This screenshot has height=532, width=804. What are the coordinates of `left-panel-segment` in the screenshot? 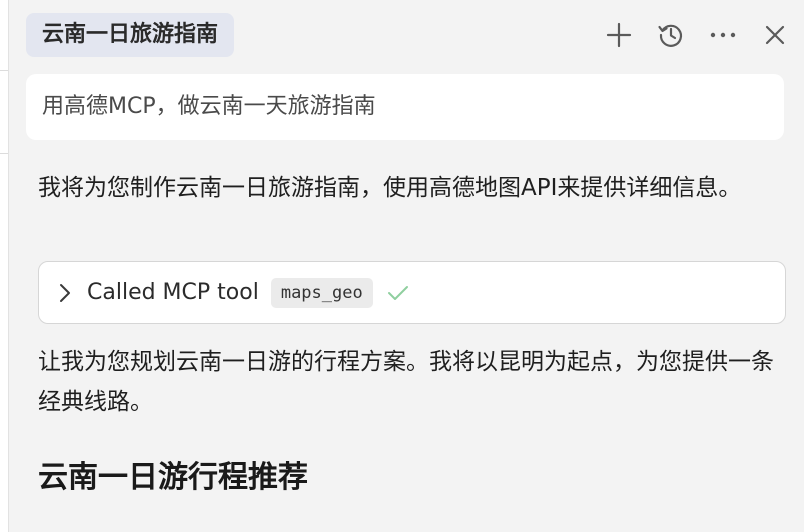 It's located at (4, 112).